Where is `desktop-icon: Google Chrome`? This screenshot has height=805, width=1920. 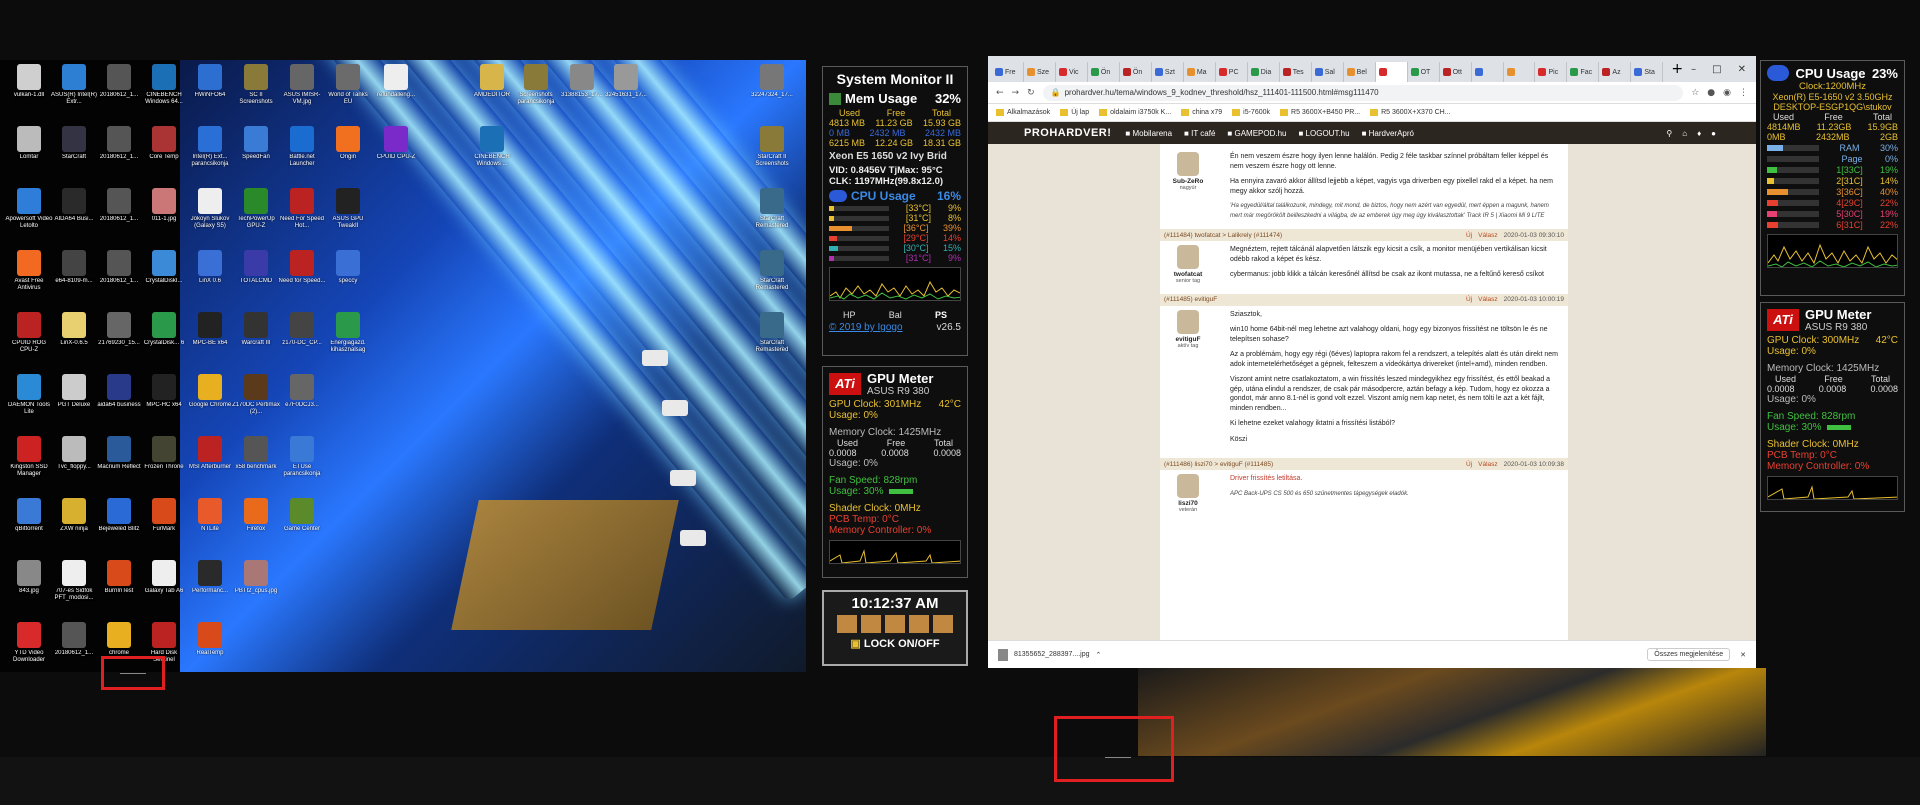
desktop-icon: Google Chrome is located at coordinates (210, 395).